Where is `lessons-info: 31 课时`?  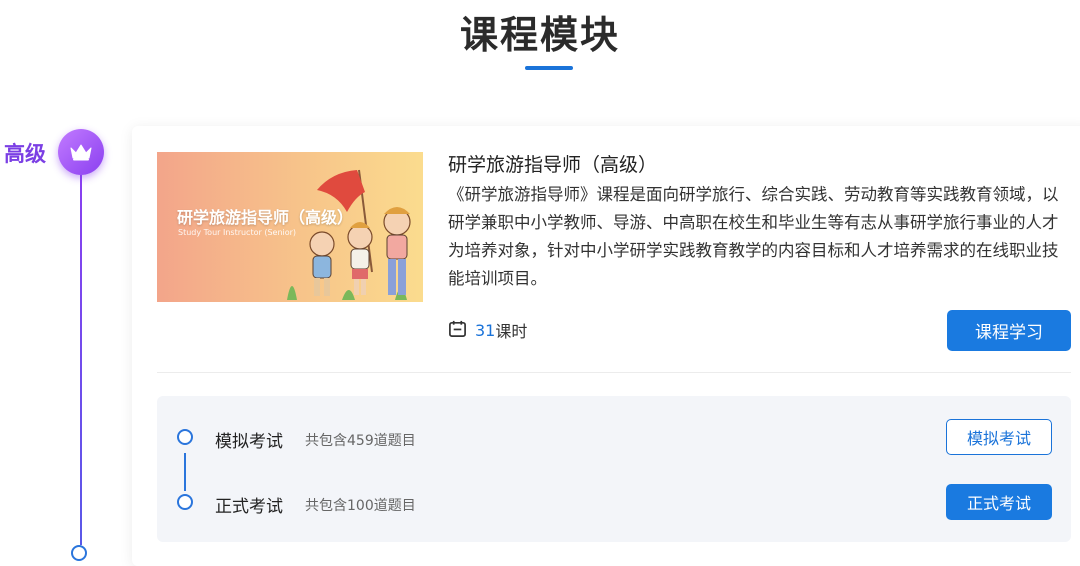
lessons-info: 31 课时 is located at coordinates (487, 330).